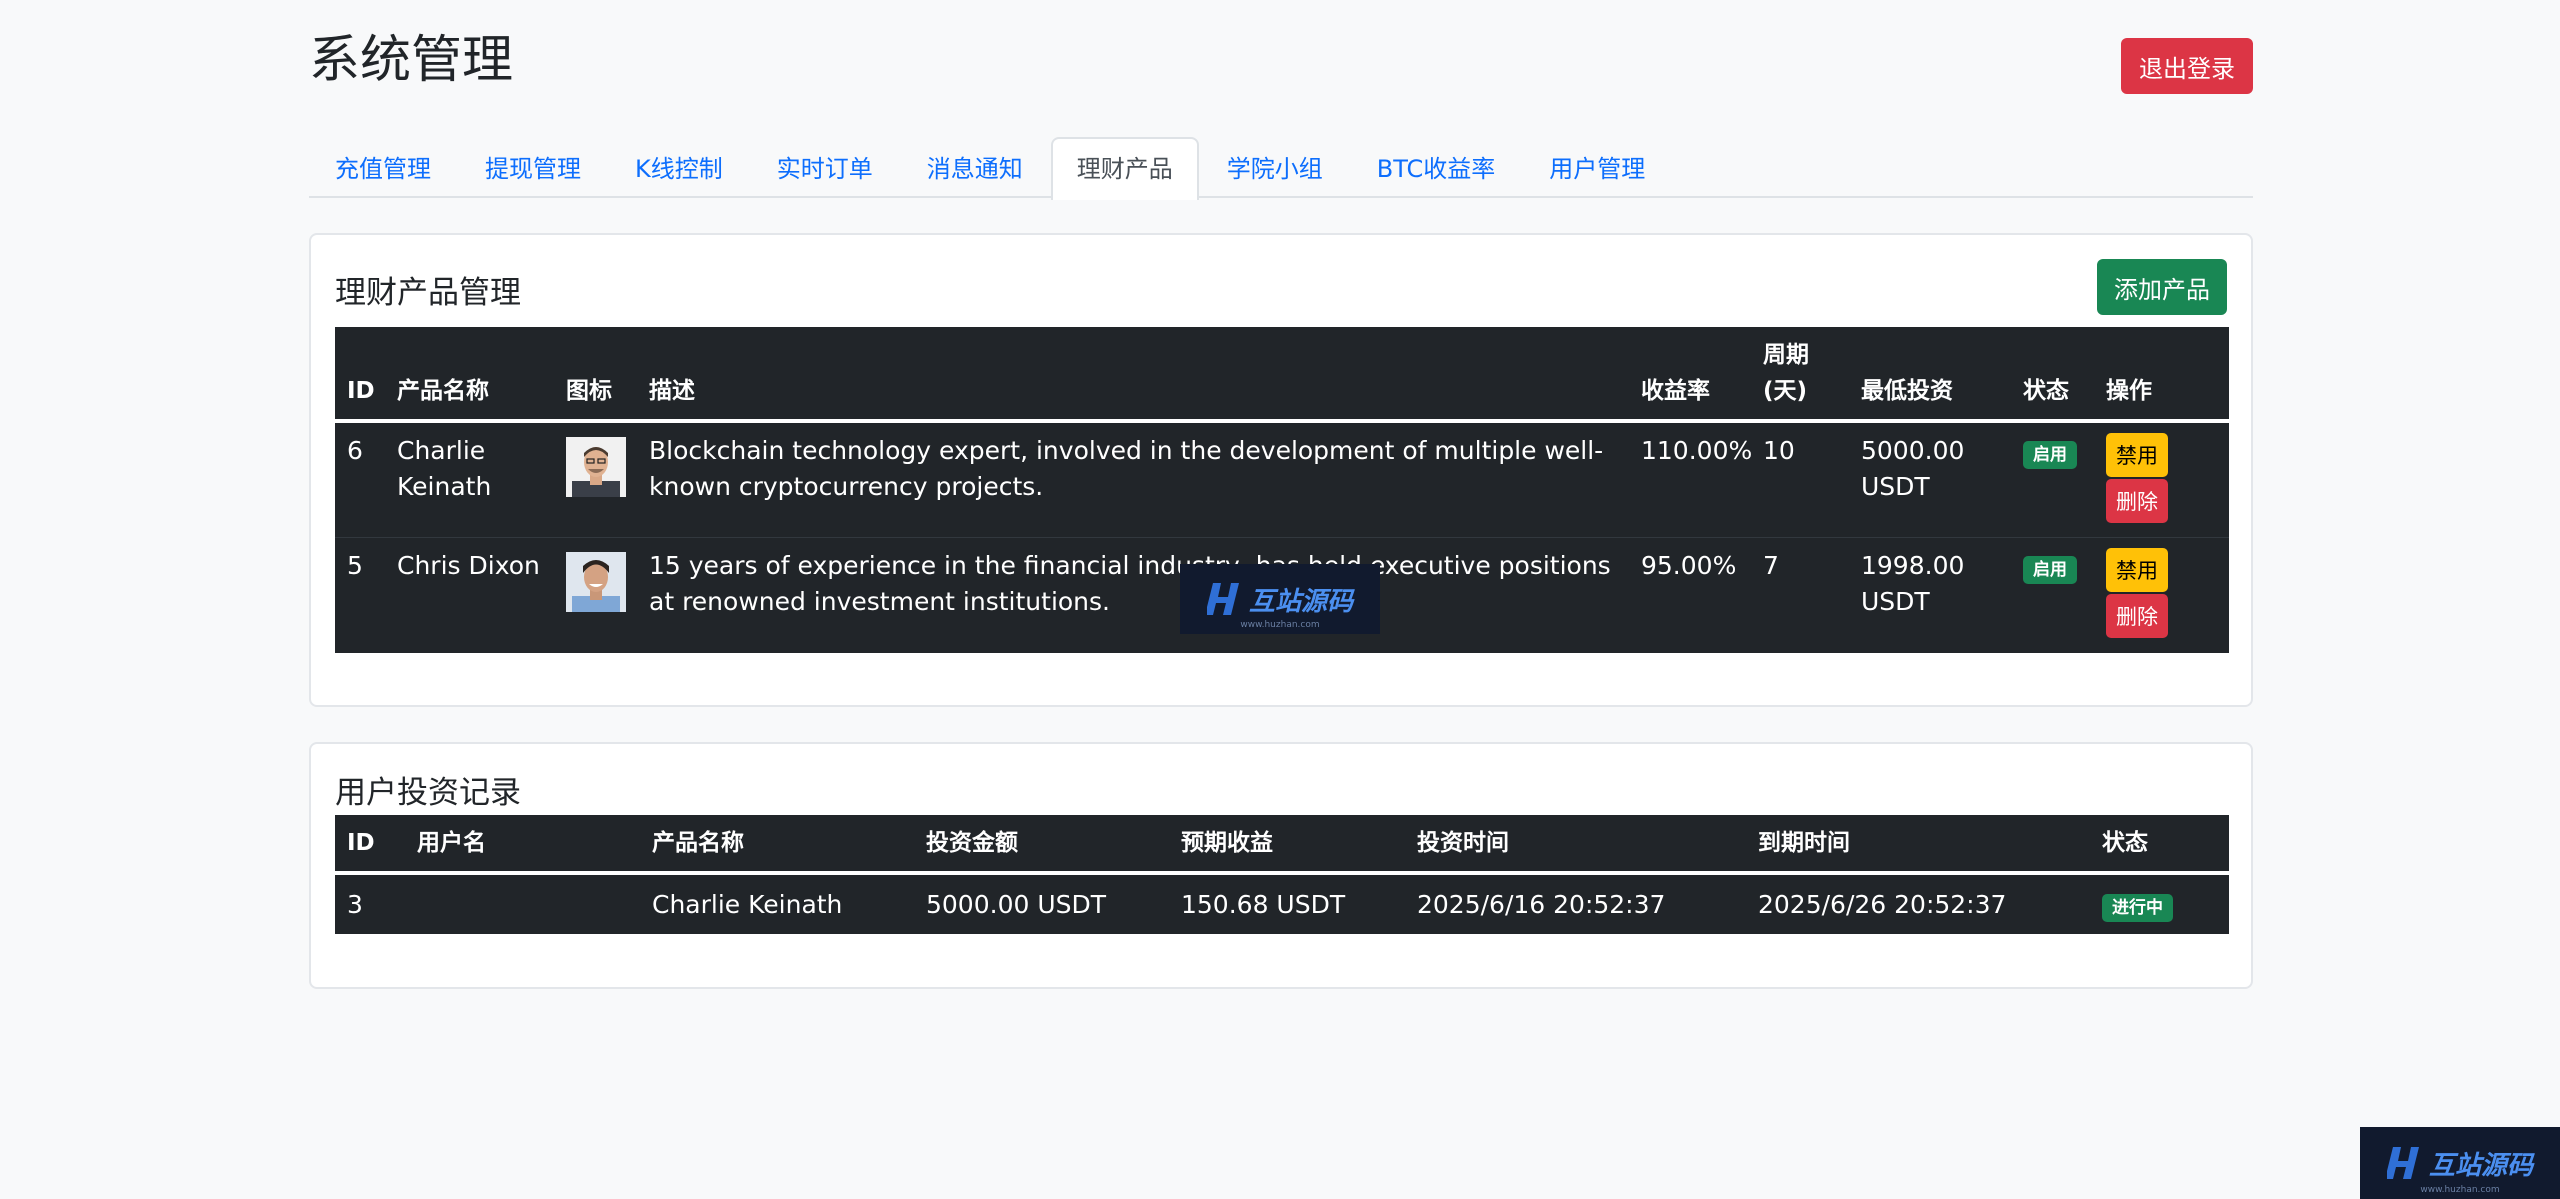 This screenshot has height=1199, width=2560. Describe the element at coordinates (1133, 375) in the screenshot. I see `col-description: 描述` at that location.